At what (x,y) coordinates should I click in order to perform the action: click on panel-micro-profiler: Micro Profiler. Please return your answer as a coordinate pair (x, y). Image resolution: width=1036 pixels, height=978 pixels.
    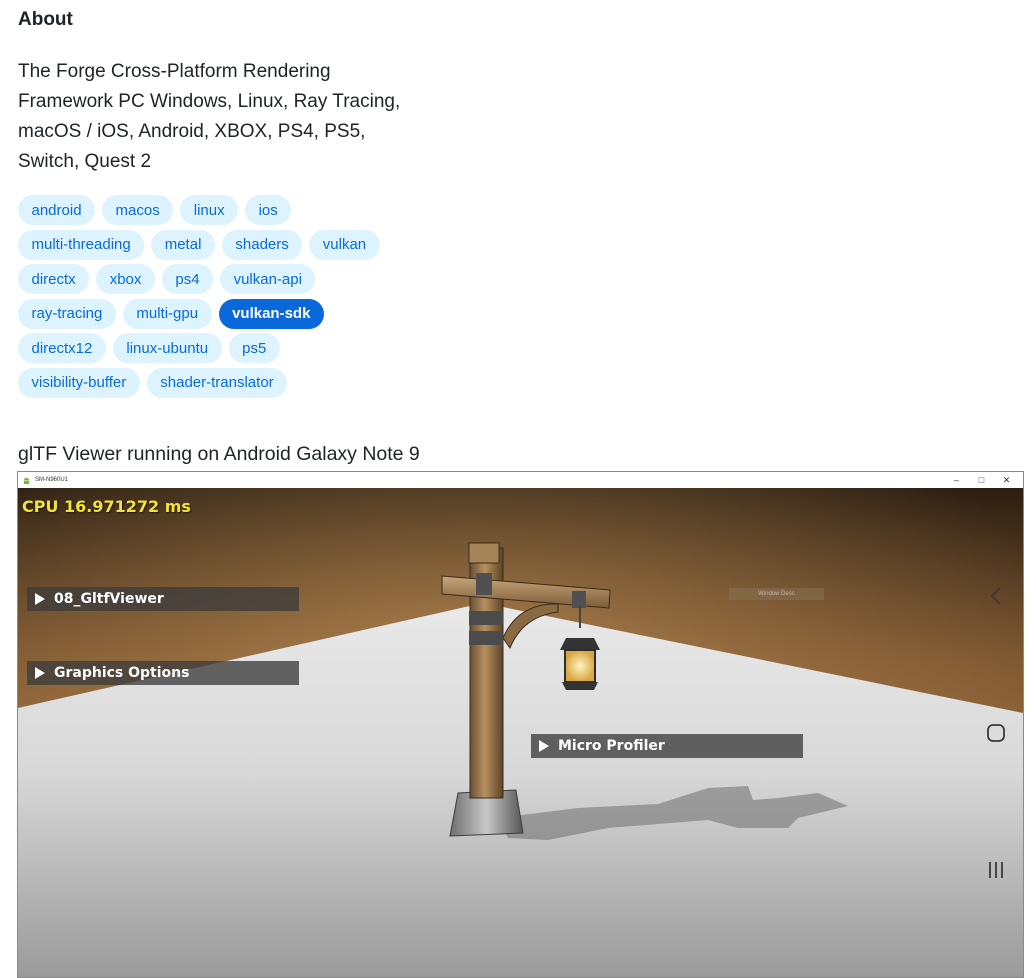
    Looking at the image, I should click on (667, 746).